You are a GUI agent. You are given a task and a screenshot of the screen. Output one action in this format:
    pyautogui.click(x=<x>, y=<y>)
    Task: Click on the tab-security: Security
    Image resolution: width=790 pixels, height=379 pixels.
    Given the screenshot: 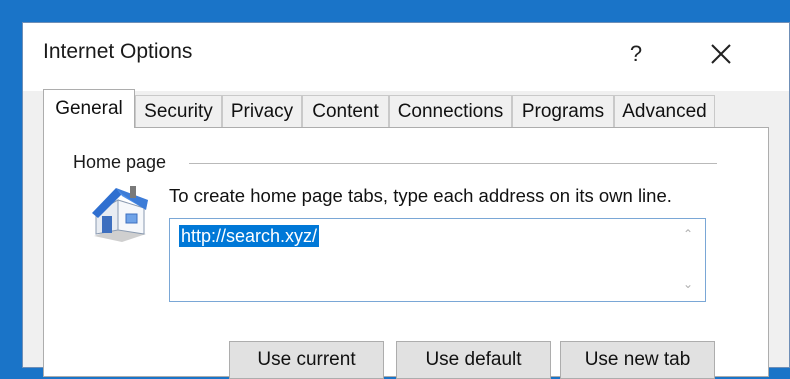 What is the action you would take?
    pyautogui.click(x=178, y=111)
    